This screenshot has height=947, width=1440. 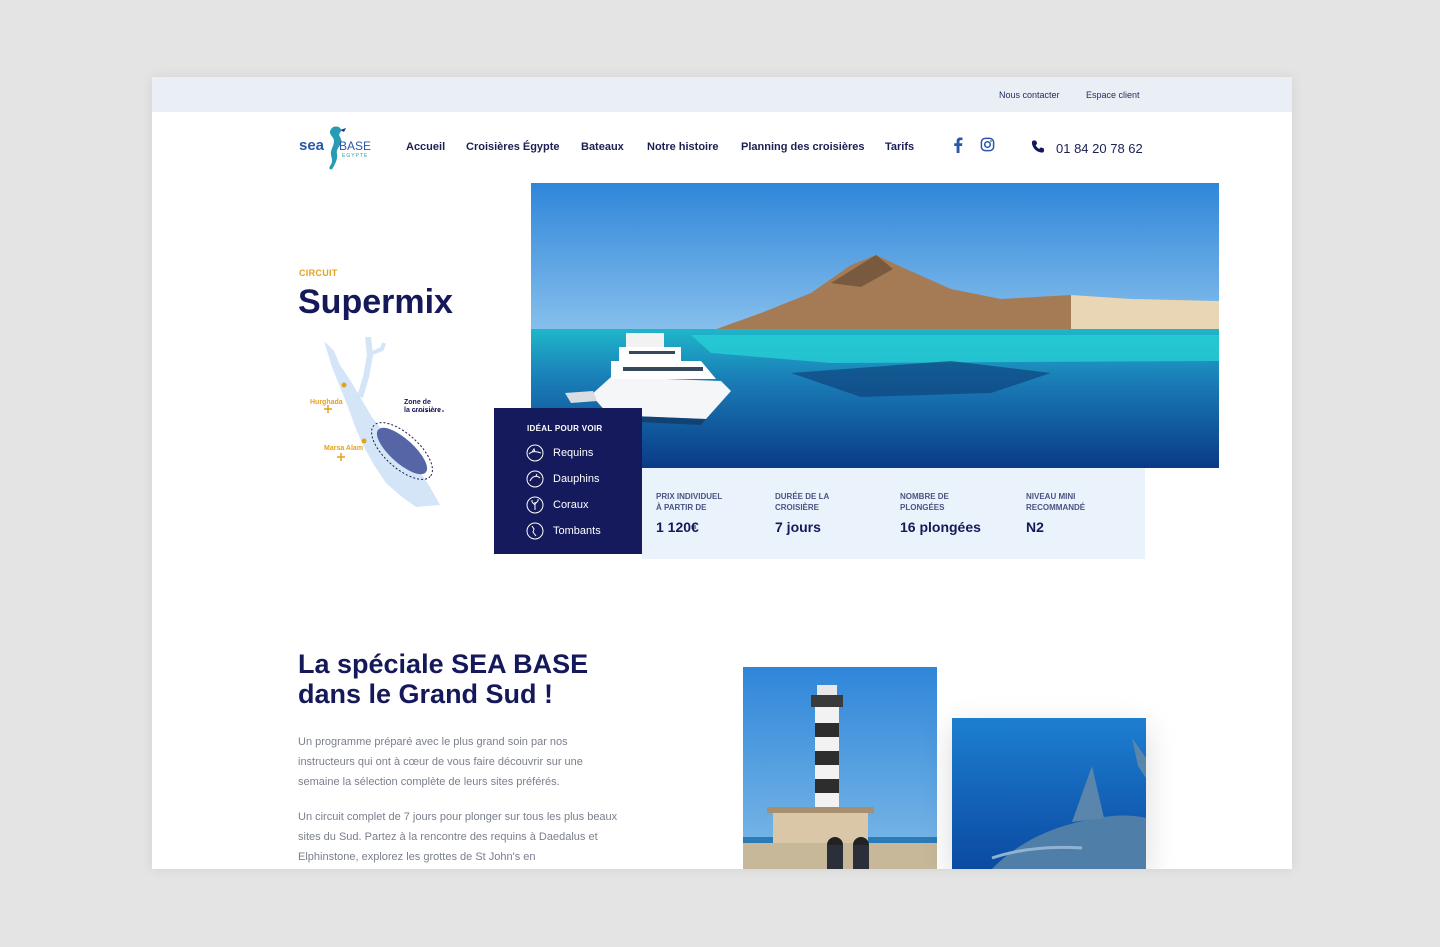 What do you see at coordinates (573, 453) in the screenshot?
I see `ideal-label-requins: Requins` at bounding box center [573, 453].